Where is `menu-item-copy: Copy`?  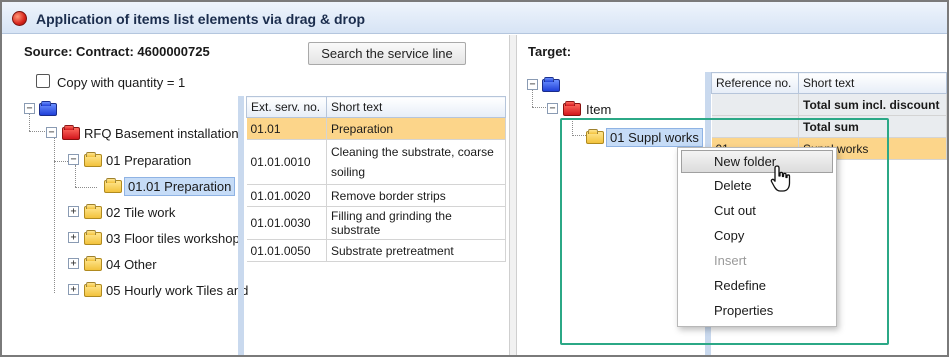 menu-item-copy: Copy is located at coordinates (757, 235).